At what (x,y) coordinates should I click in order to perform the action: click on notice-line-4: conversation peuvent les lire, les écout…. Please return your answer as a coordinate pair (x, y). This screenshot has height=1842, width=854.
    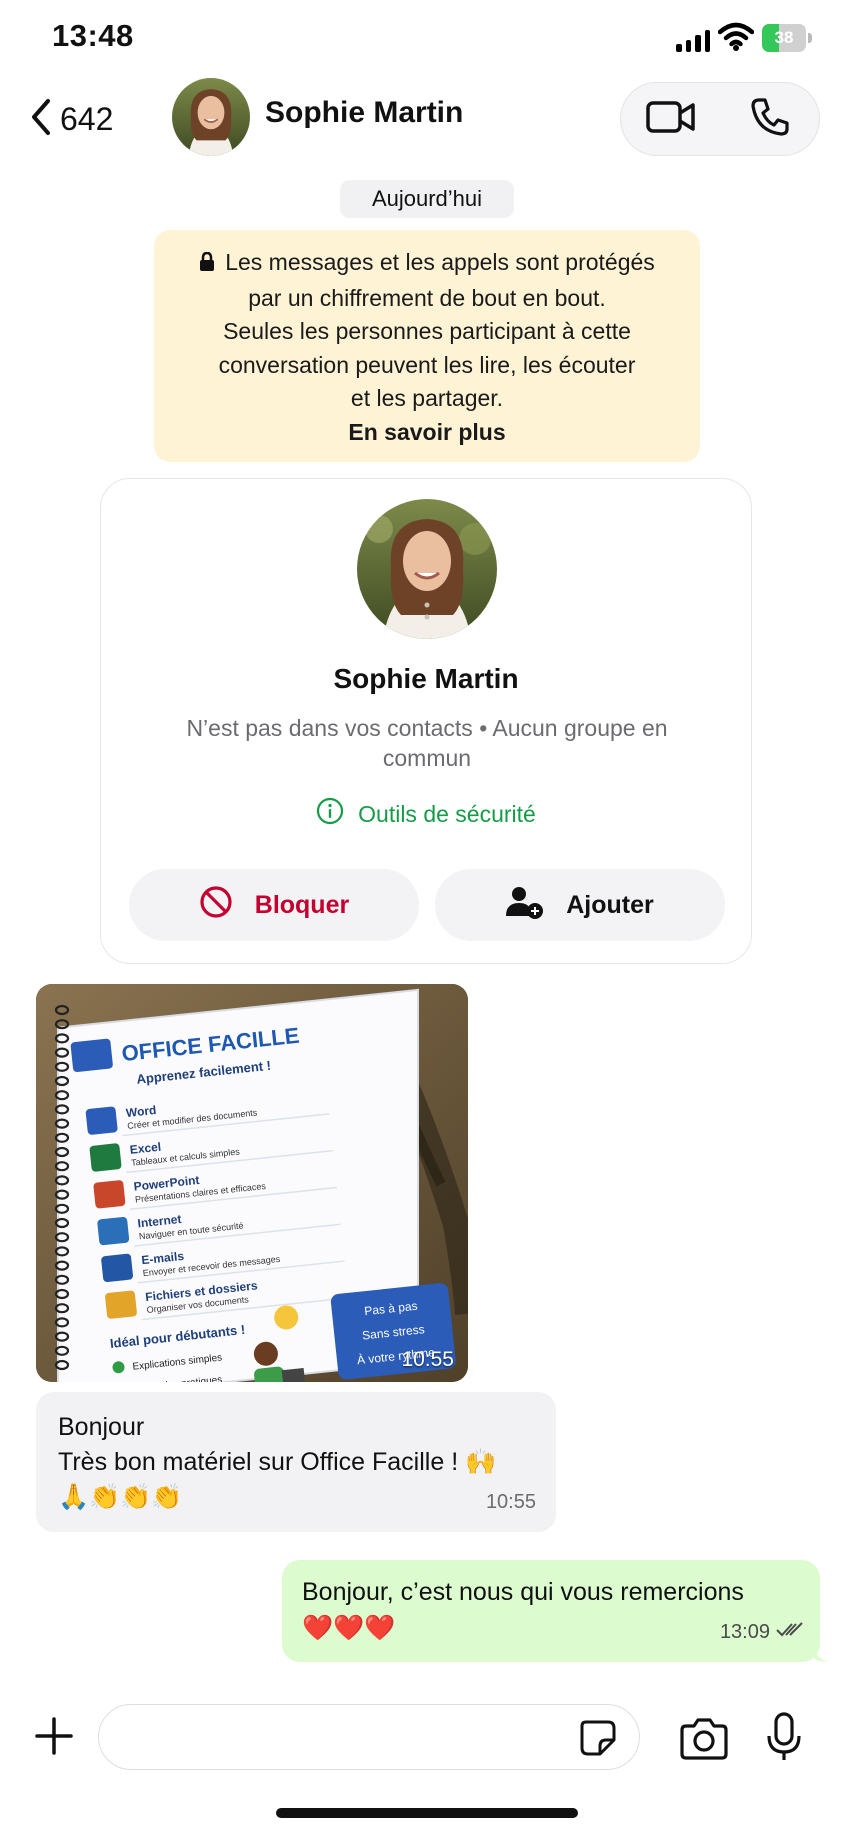
    Looking at the image, I should click on (427, 364).